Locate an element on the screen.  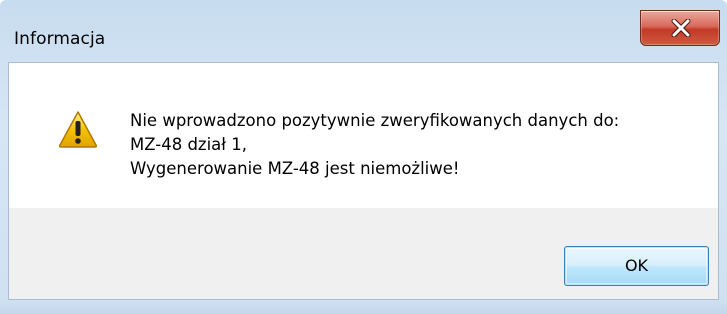
close-button is located at coordinates (680, 28).